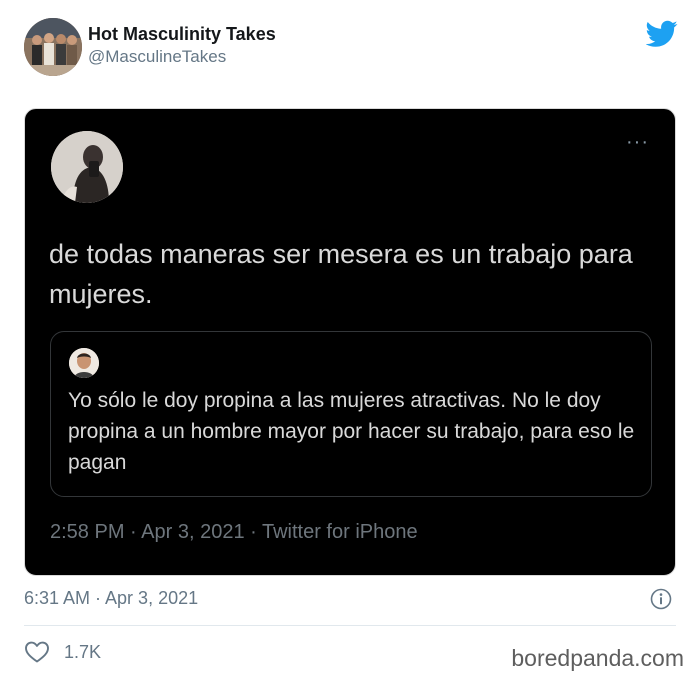 Image resolution: width=700 pixels, height=679 pixels. I want to click on source-watermark: boredpanda.com, so click(597, 658).